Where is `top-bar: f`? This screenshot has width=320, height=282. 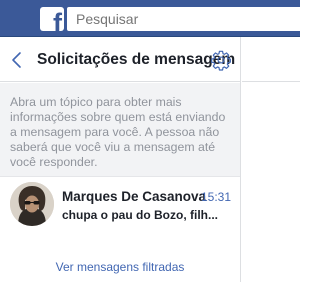
top-bar: f is located at coordinates (150, 18).